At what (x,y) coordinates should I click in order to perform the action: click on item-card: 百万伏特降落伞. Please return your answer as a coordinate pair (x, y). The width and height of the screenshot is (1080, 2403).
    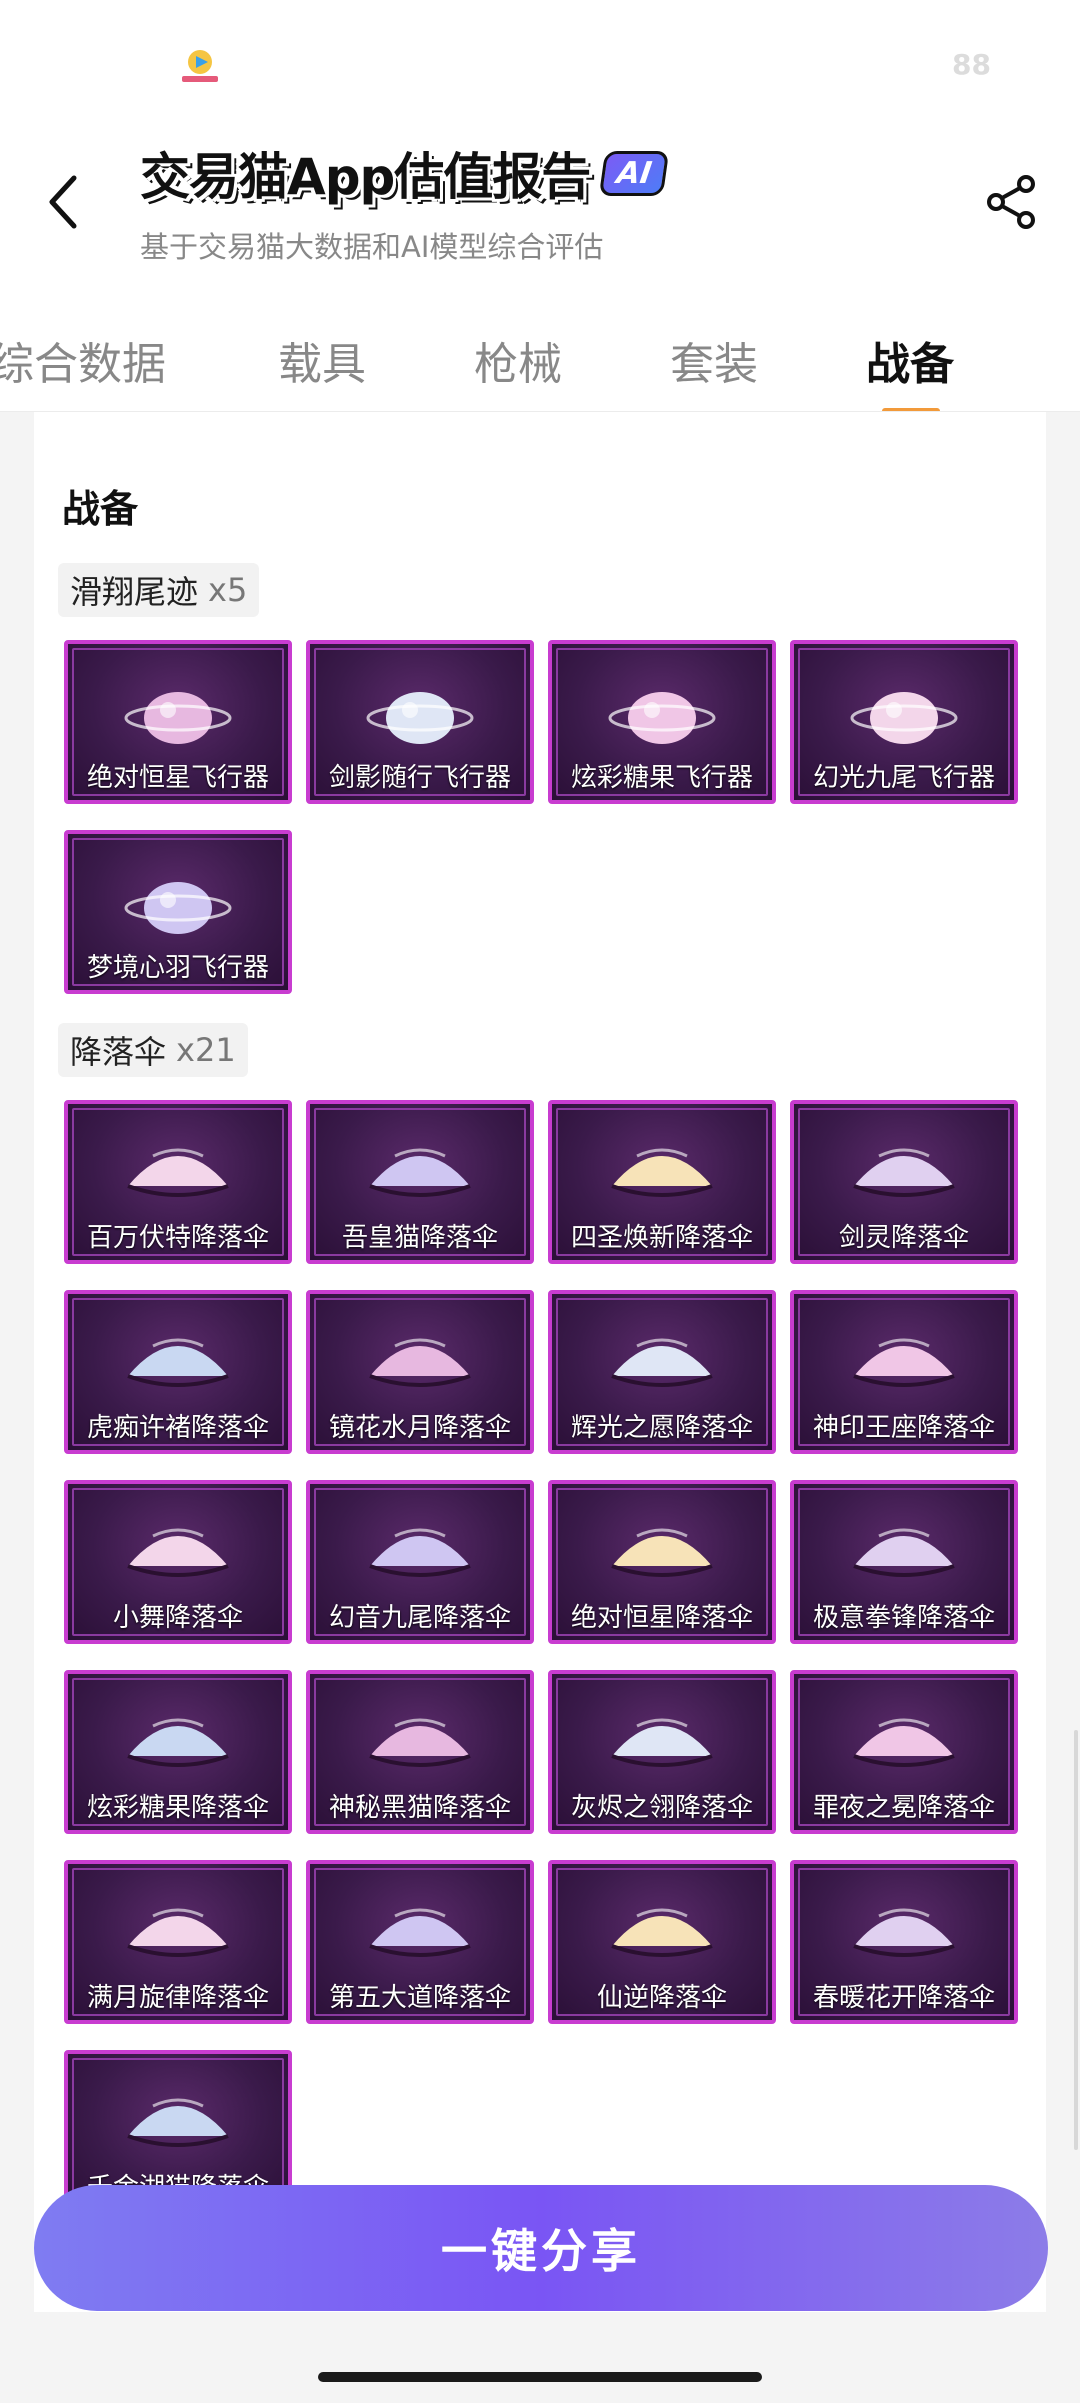
    Looking at the image, I should click on (178, 1182).